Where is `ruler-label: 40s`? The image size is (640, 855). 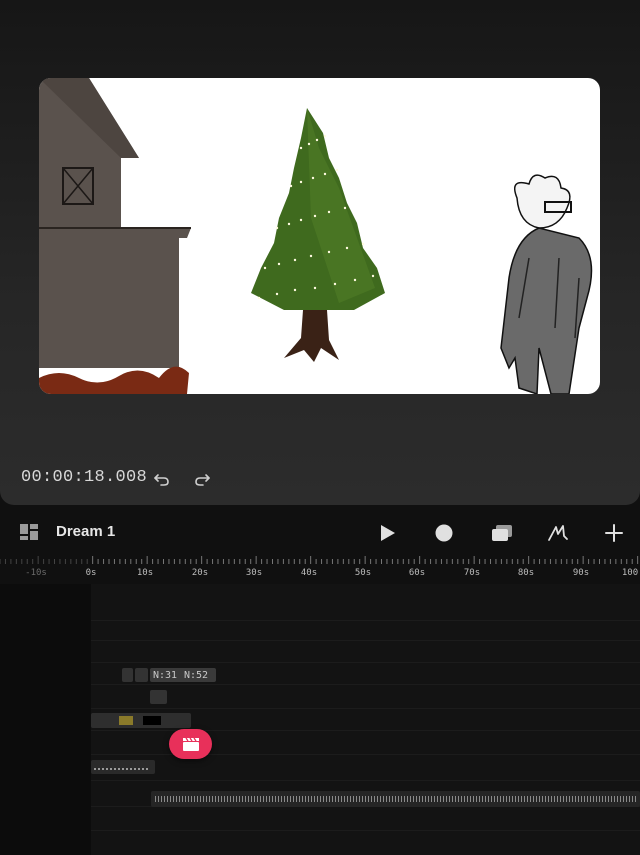 ruler-label: 40s is located at coordinates (309, 573).